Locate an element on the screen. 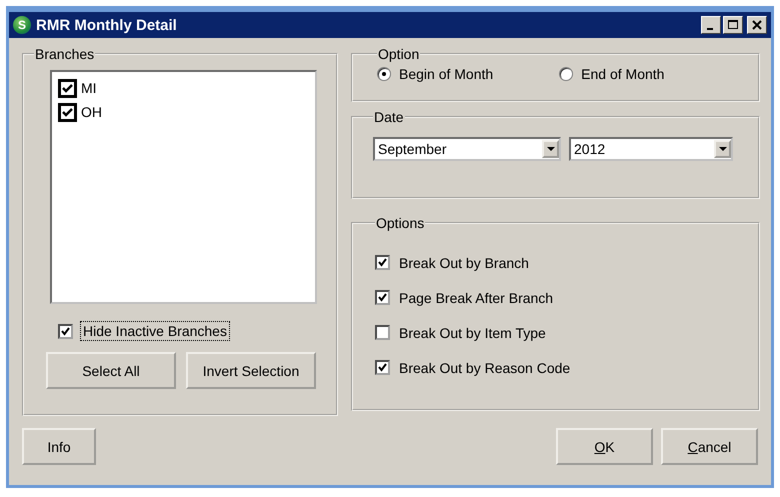 The height and width of the screenshot is (497, 780). checkbox-label: Break Out by Branch is located at coordinates (464, 262).